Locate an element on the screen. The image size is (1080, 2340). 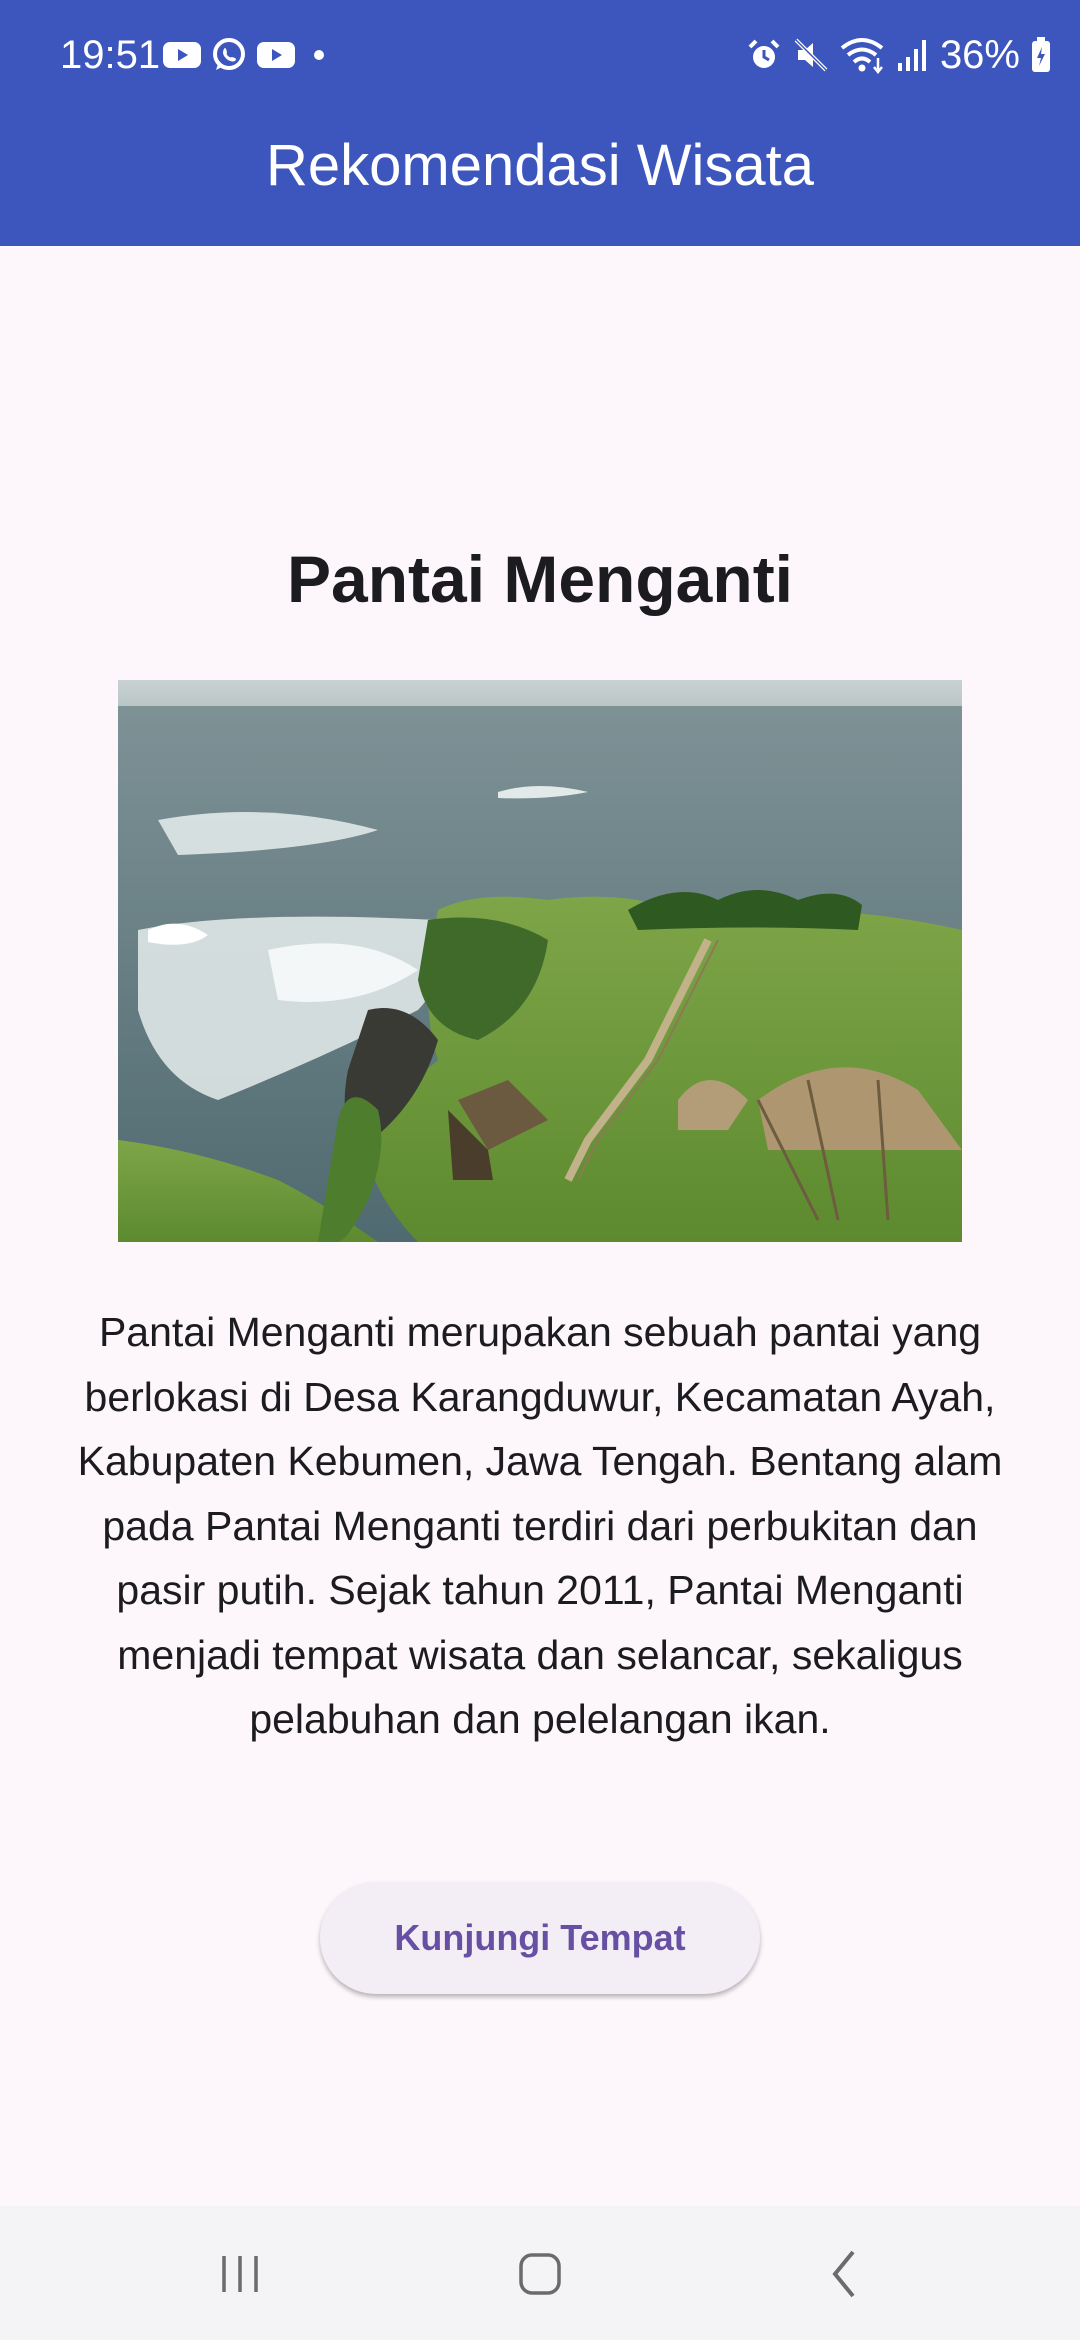
recents-icon is located at coordinates (240, 2274).